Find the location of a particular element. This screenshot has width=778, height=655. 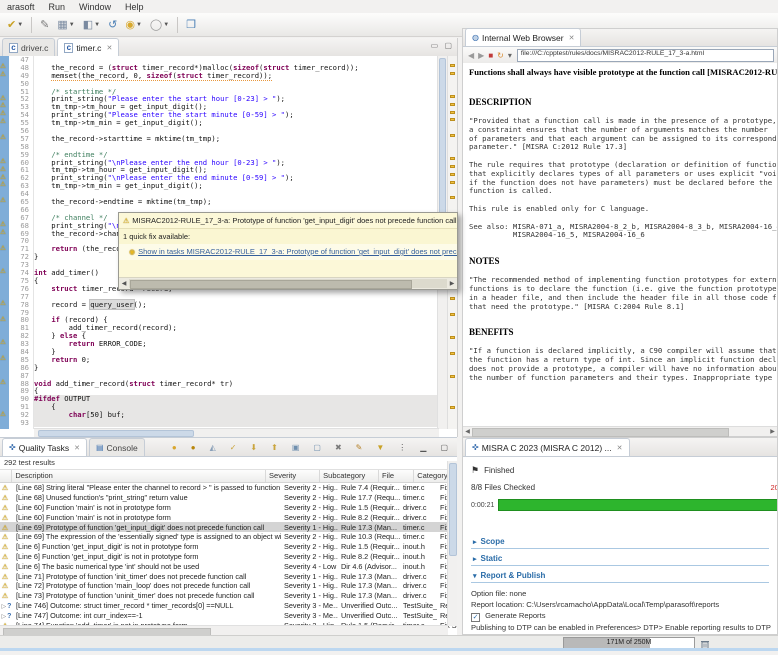

section-static: ▸ Static is located at coordinates (620, 559).